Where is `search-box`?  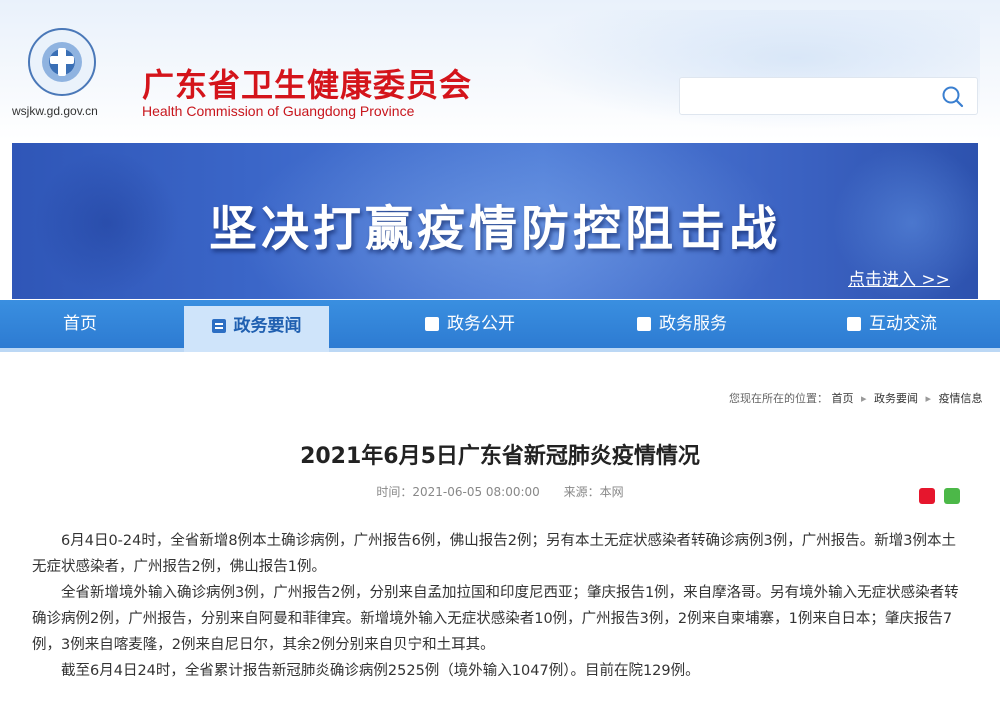 search-box is located at coordinates (828, 96).